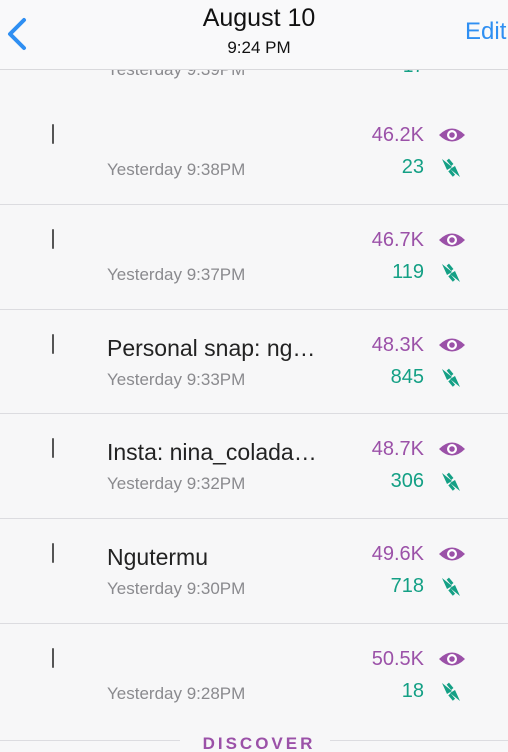 Image resolution: width=508 pixels, height=752 pixels. Describe the element at coordinates (176, 484) in the screenshot. I see `row-timestamp: Yesterday 9:32PM` at that location.